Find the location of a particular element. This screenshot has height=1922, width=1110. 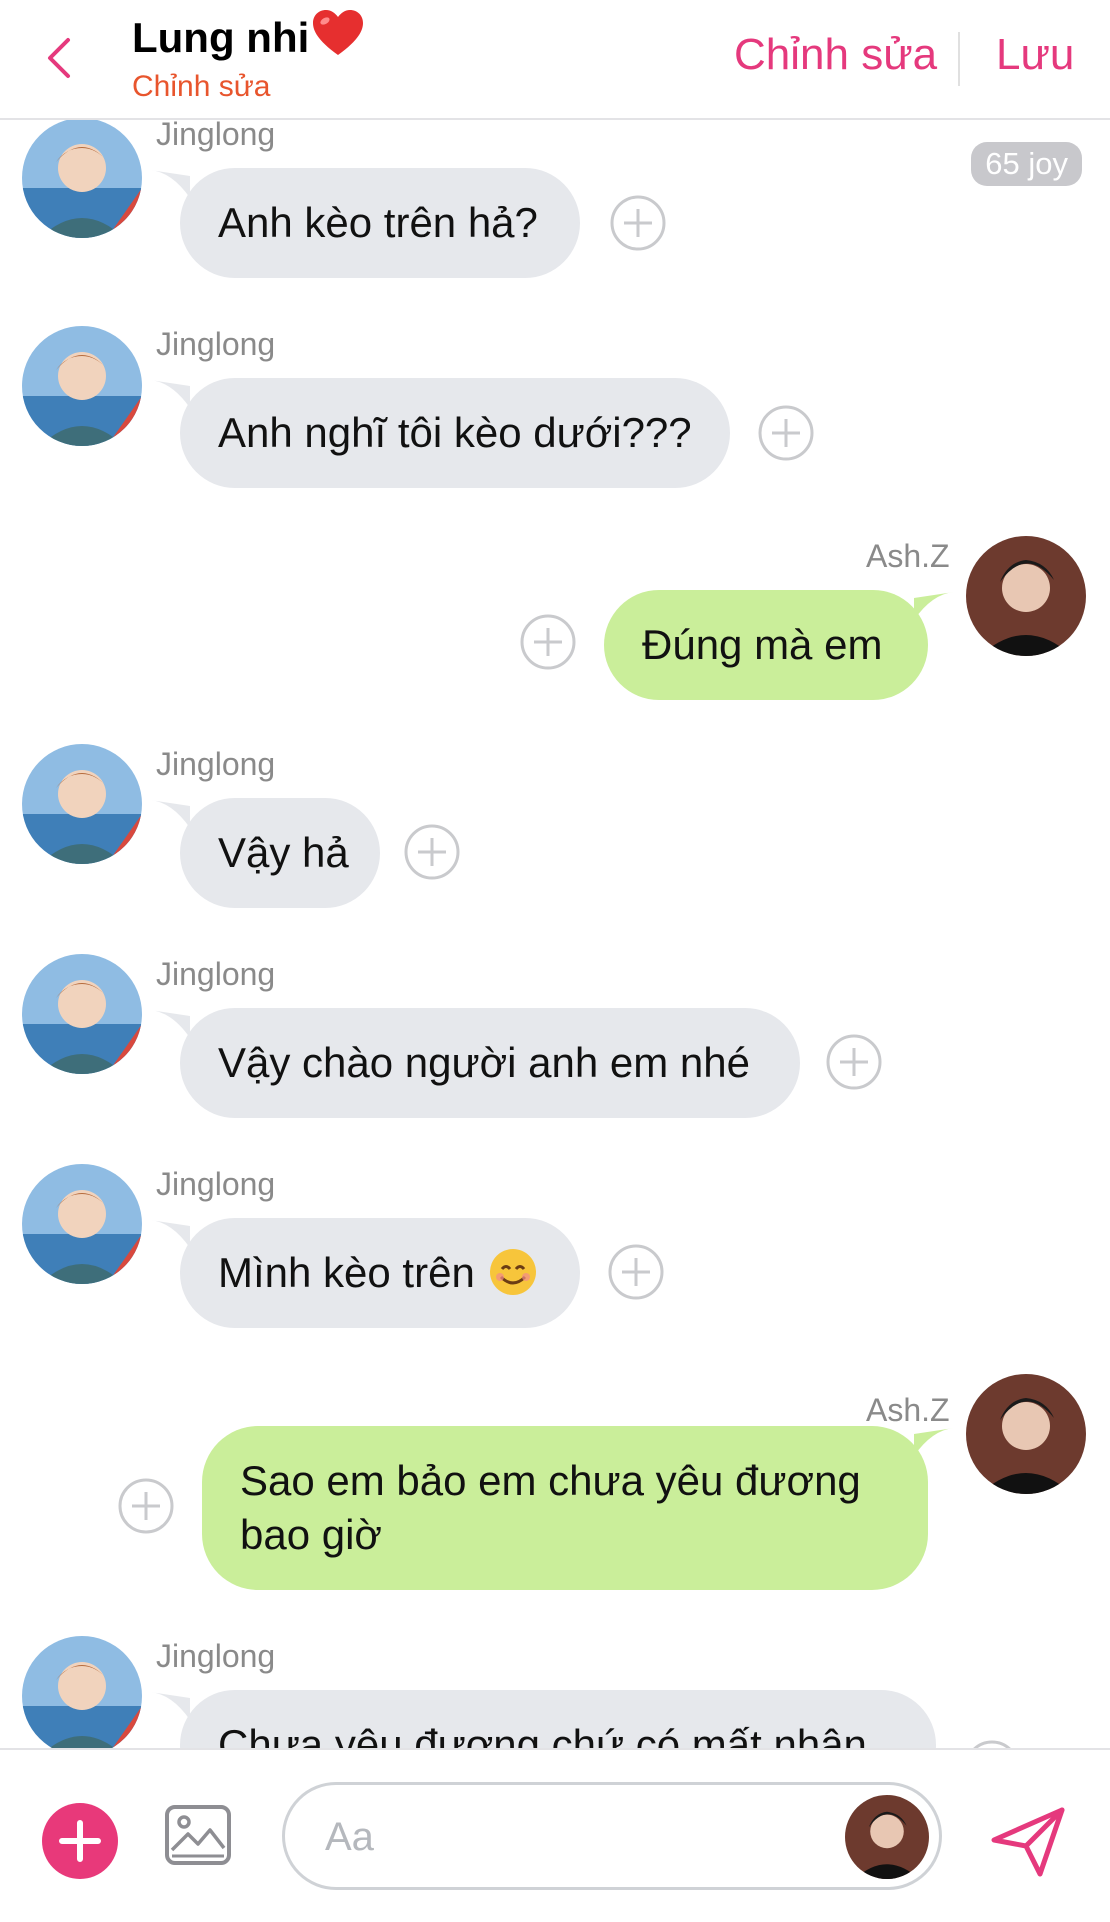

heart-icon is located at coordinates (338, 32).